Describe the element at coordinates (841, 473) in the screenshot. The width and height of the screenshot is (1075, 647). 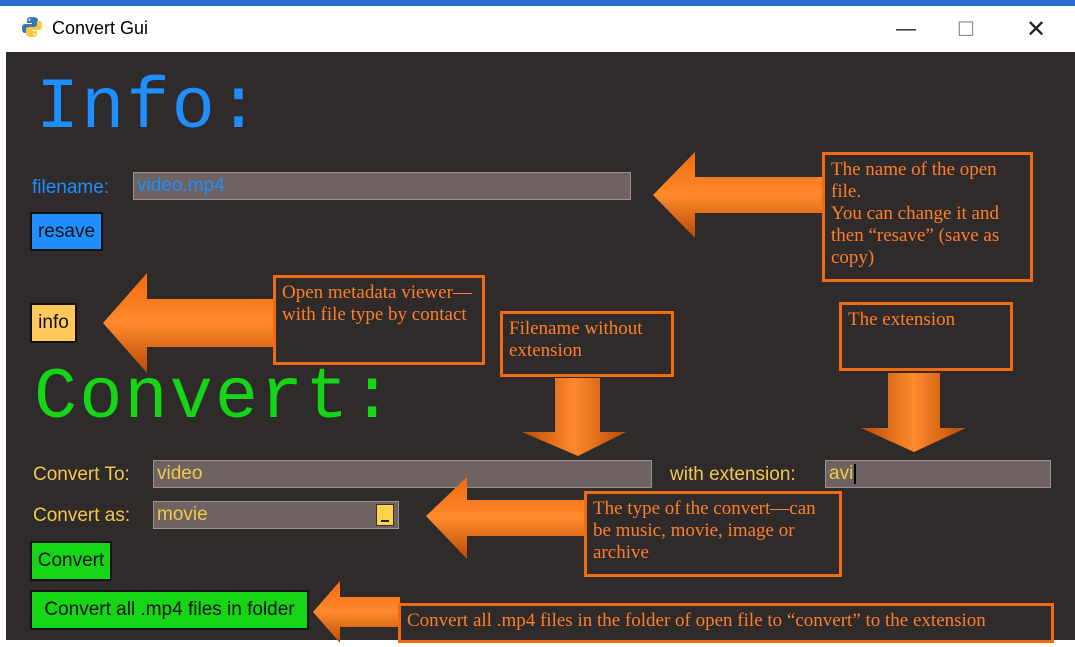
I see `extension-value: avi` at that location.